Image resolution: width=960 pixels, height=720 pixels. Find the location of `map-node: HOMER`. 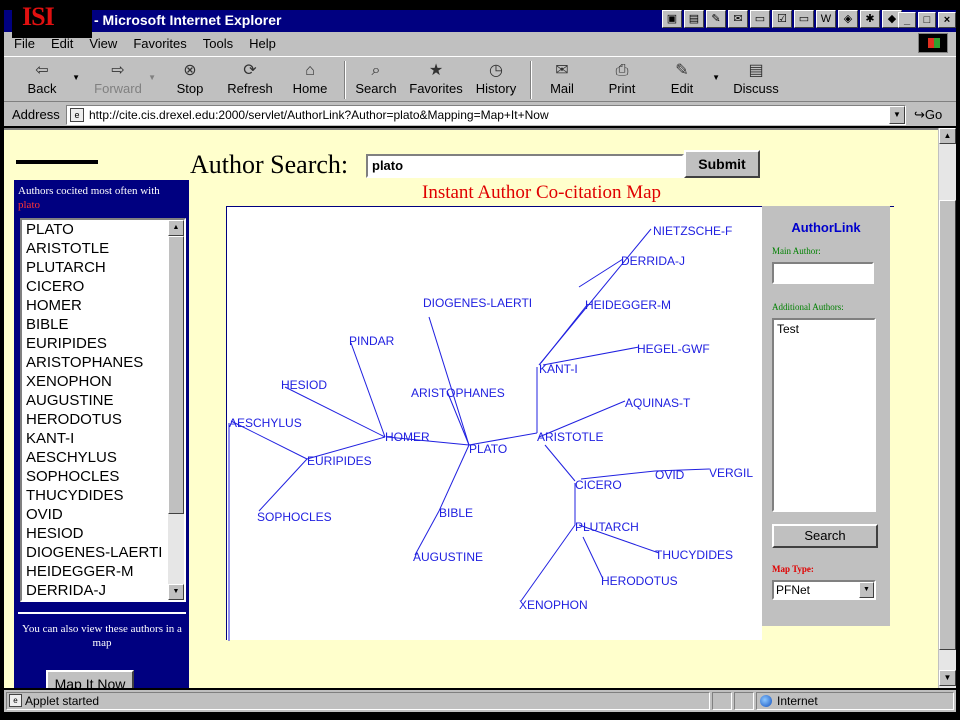

map-node: HOMER is located at coordinates (407, 437).